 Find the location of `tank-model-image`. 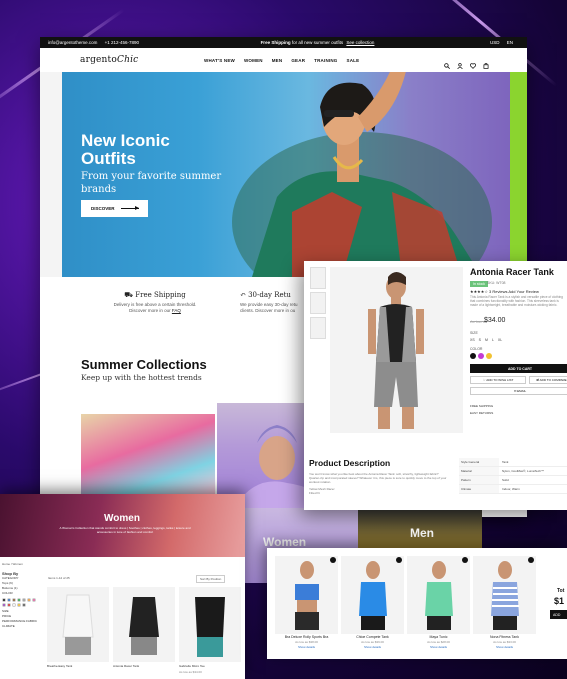

tank-model-image is located at coordinates (396, 350).